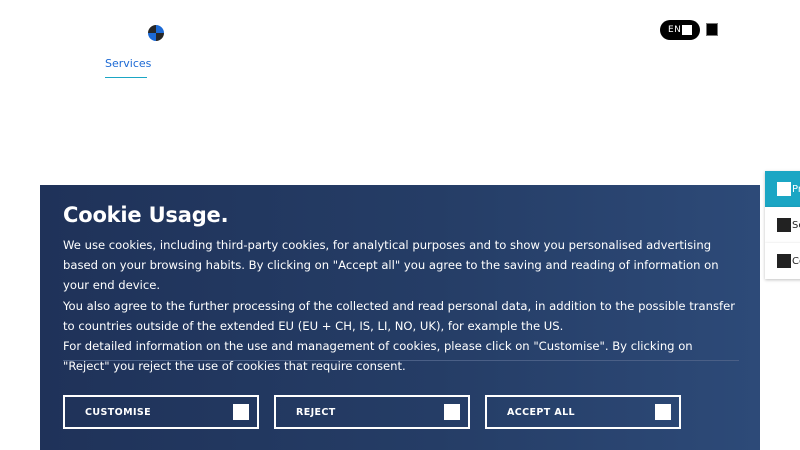 The width and height of the screenshot is (800, 450). What do you see at coordinates (146, 215) in the screenshot?
I see `cookie-title: Cookie Usage.` at bounding box center [146, 215].